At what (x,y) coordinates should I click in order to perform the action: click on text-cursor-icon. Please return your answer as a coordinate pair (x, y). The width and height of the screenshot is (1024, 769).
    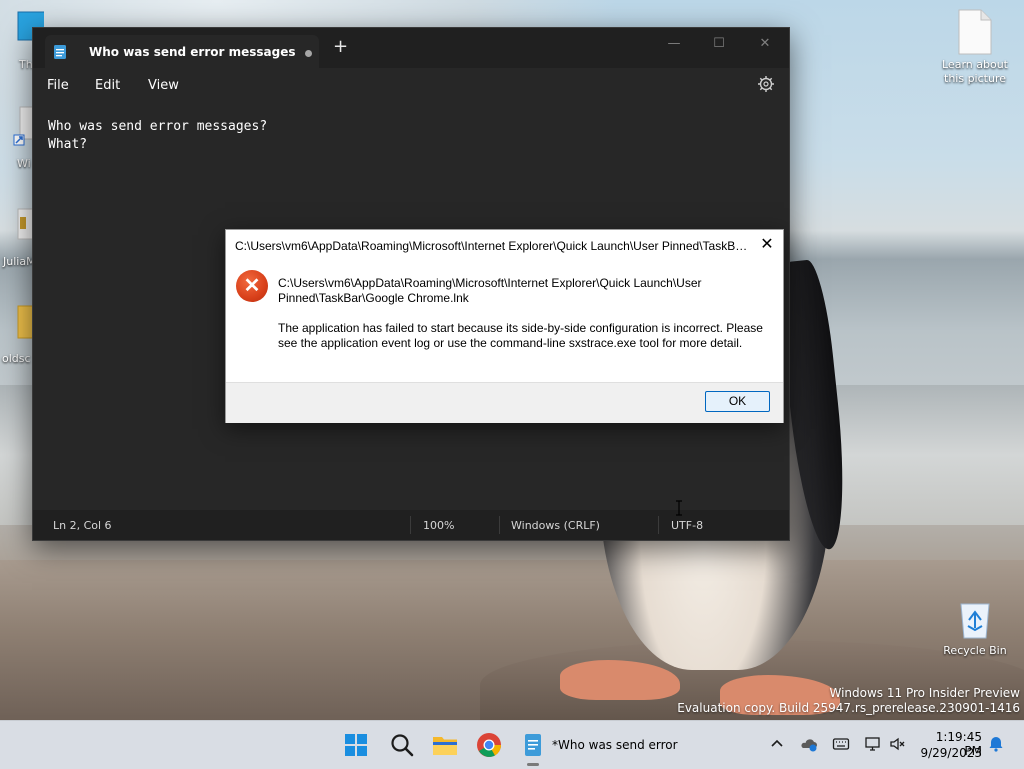
    Looking at the image, I should click on (679, 508).